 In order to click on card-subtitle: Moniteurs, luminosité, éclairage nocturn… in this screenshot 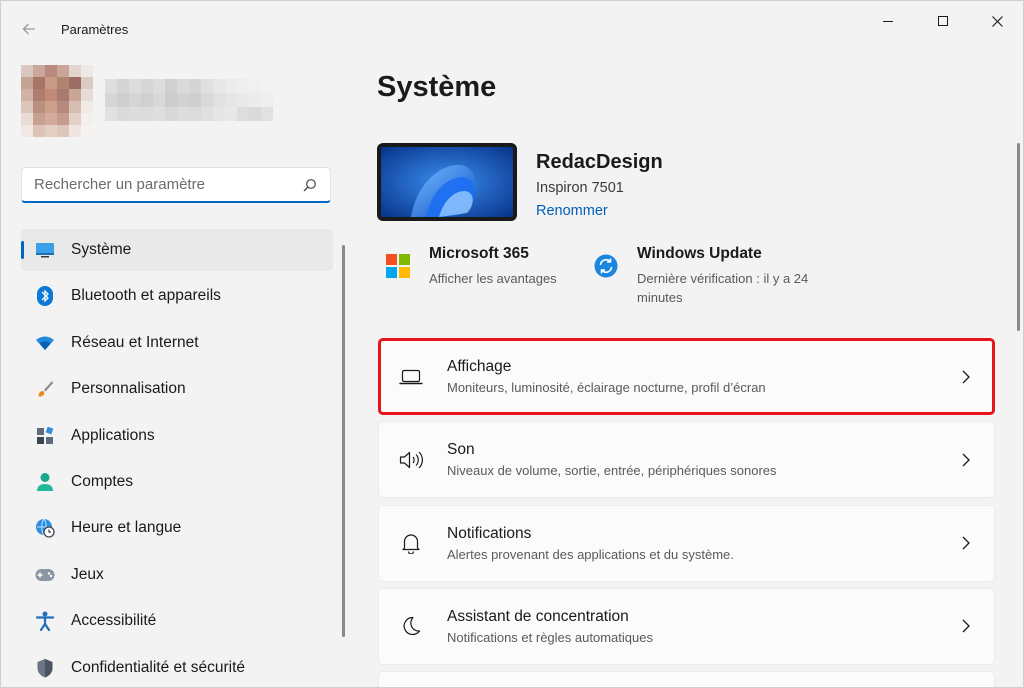, I will do `click(606, 387)`.